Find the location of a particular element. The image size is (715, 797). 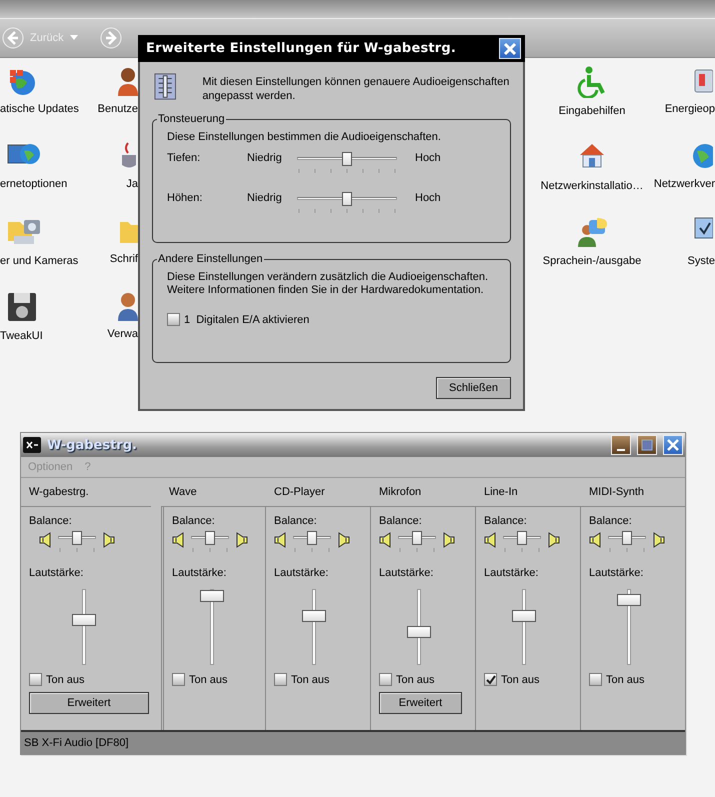

control-panel-item: Schrif is located at coordinates (124, 259).